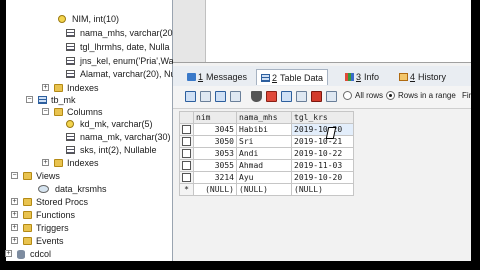  What do you see at coordinates (129, 74) in the screenshot?
I see `tree-label: Alamat, varchar(20), Nul` at bounding box center [129, 74].